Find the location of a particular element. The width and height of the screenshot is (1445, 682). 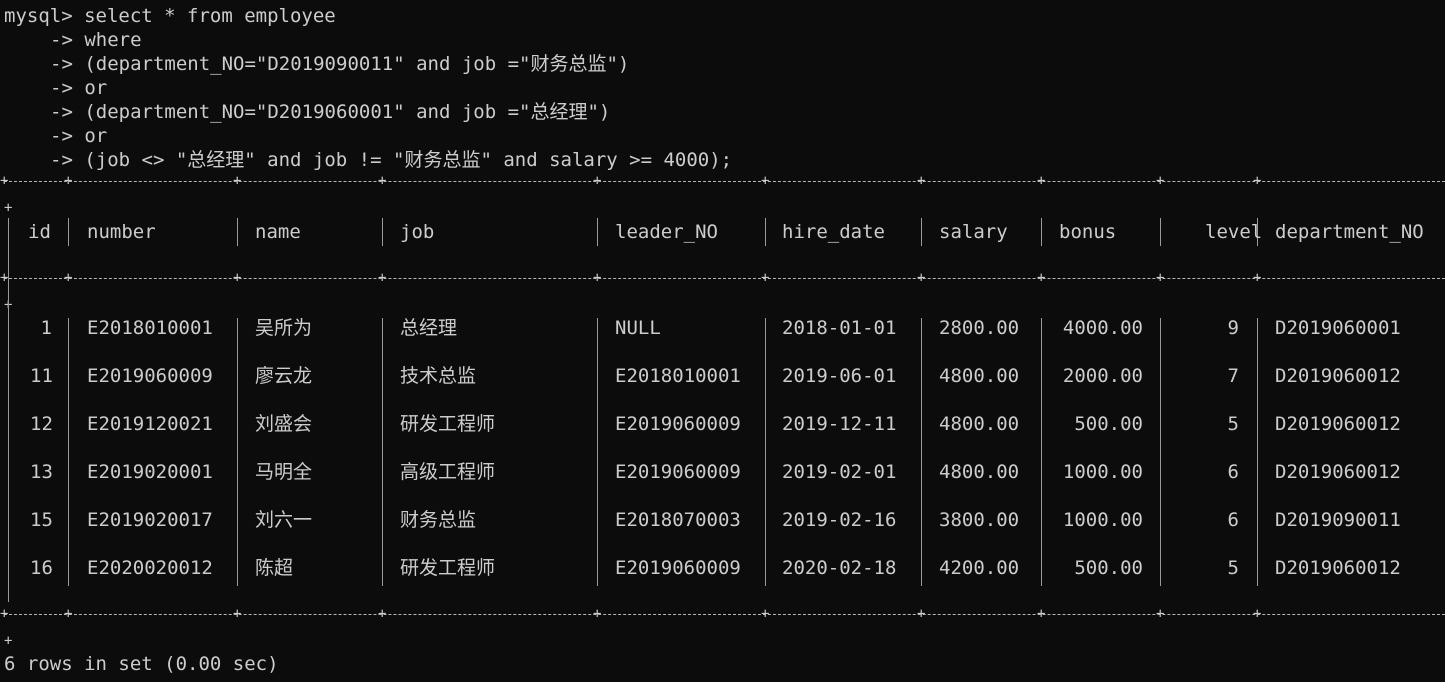

table-cell-id: 16 is located at coordinates (41, 568).